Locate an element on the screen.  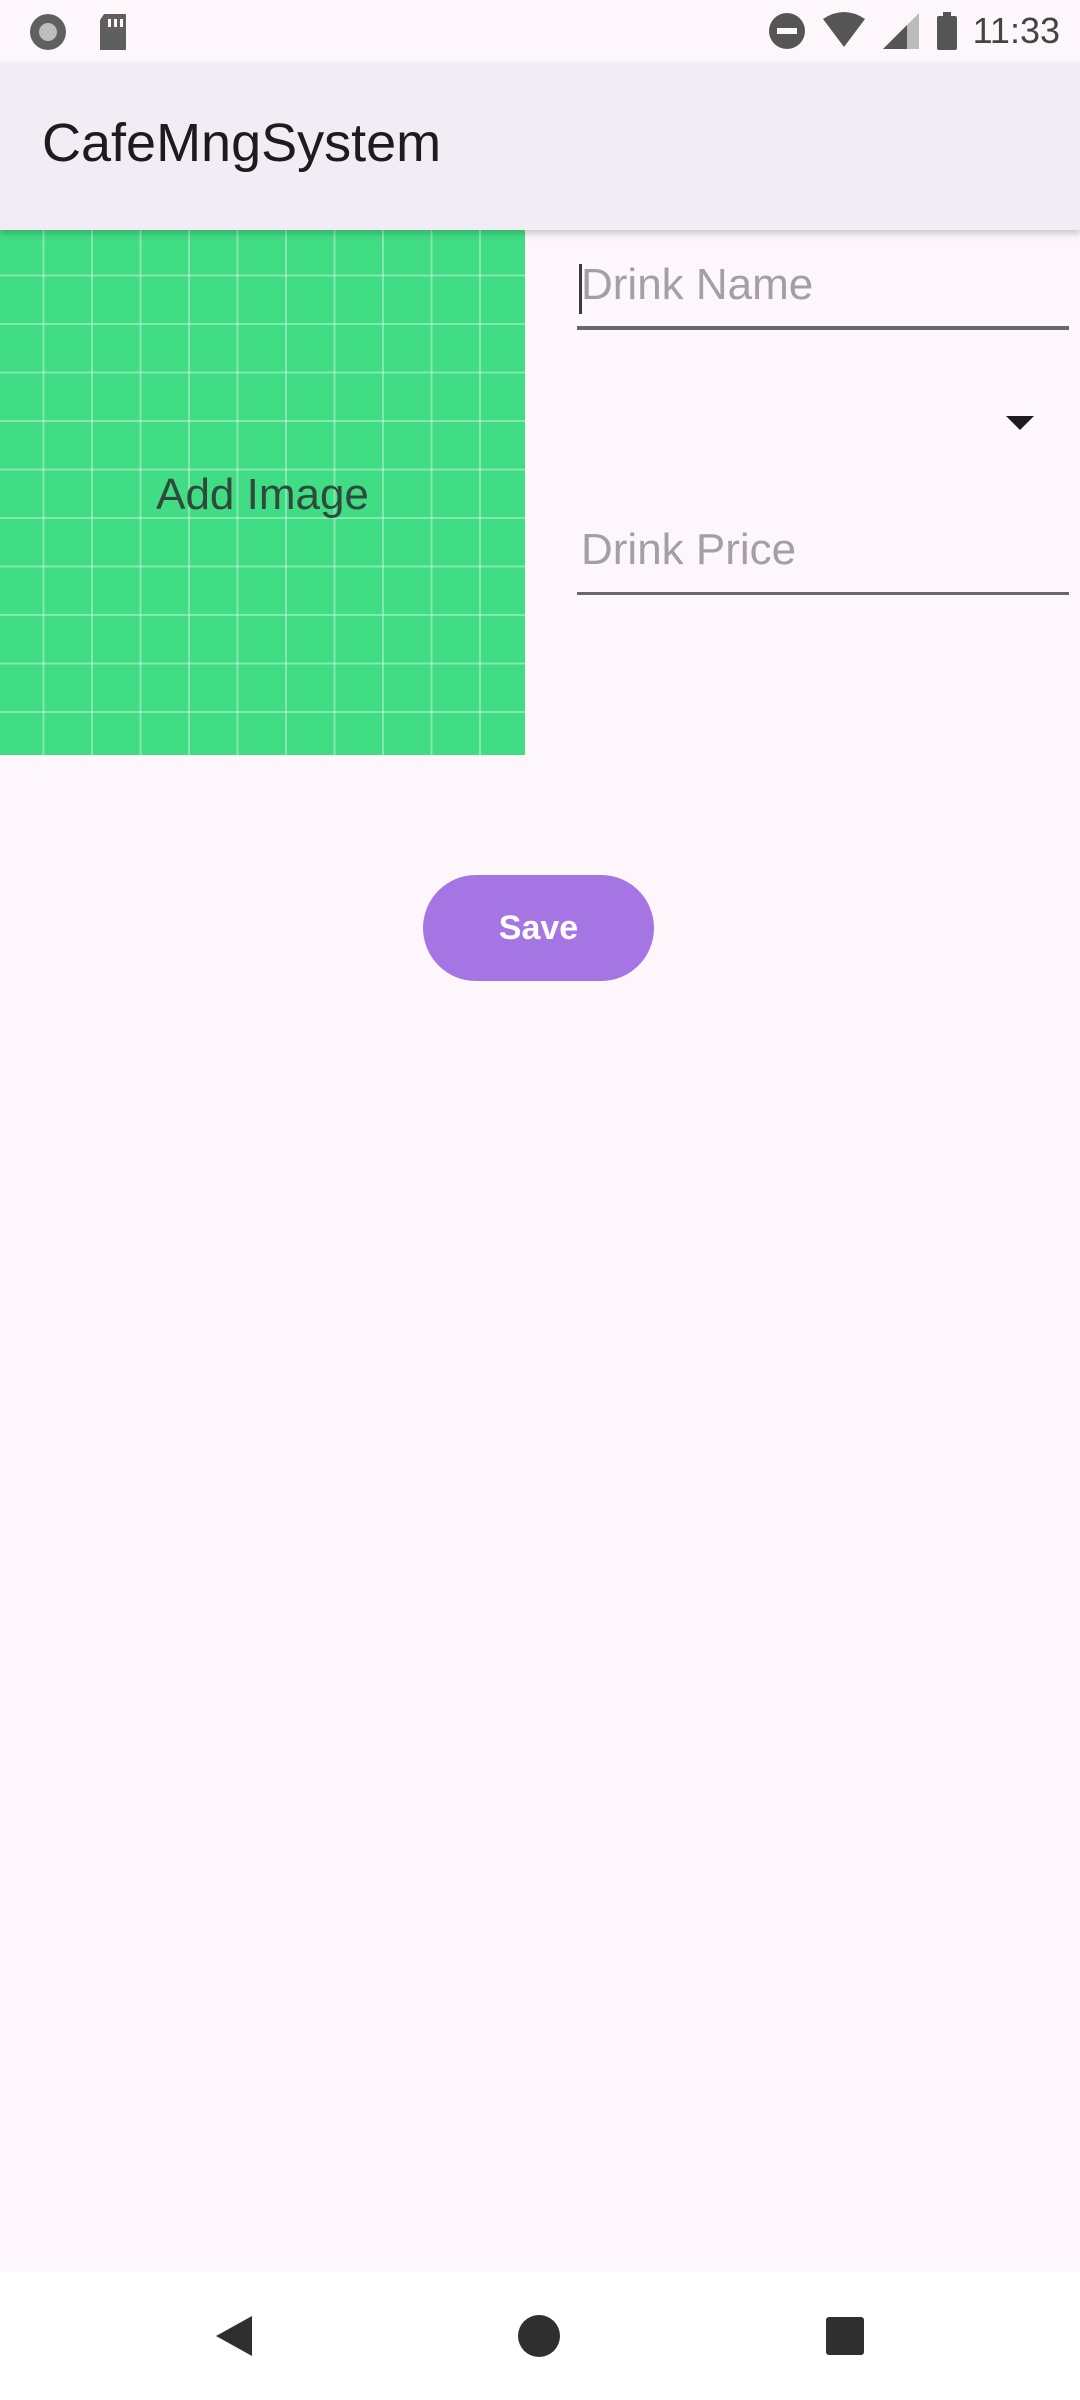
drink-name-input is located at coordinates (823, 285).